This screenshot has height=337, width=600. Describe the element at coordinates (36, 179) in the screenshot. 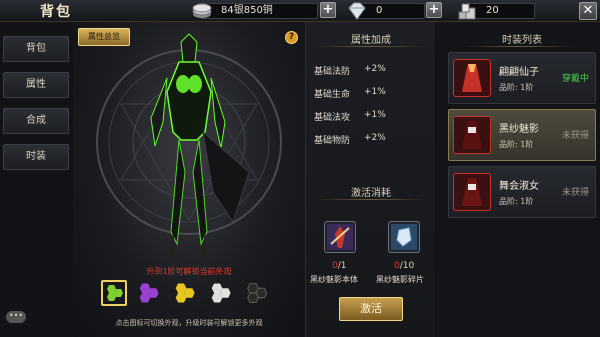

I see `sidebar: 背包 属性 合成 时装 •••` at that location.